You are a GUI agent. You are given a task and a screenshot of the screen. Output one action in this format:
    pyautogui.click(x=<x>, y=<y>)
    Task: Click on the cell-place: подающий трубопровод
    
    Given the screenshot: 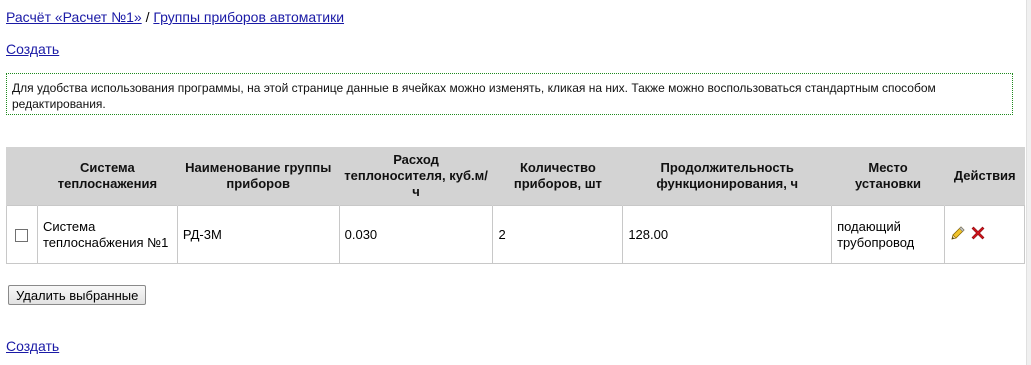 What is the action you would take?
    pyautogui.click(x=888, y=234)
    